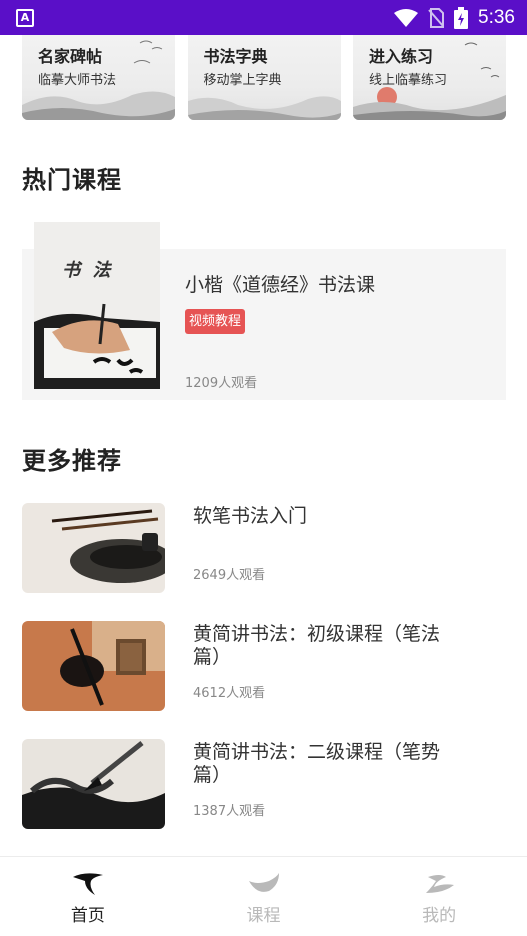 The width and height of the screenshot is (527, 936). Describe the element at coordinates (439, 916) in the screenshot. I see `nav-label: 我的` at that location.